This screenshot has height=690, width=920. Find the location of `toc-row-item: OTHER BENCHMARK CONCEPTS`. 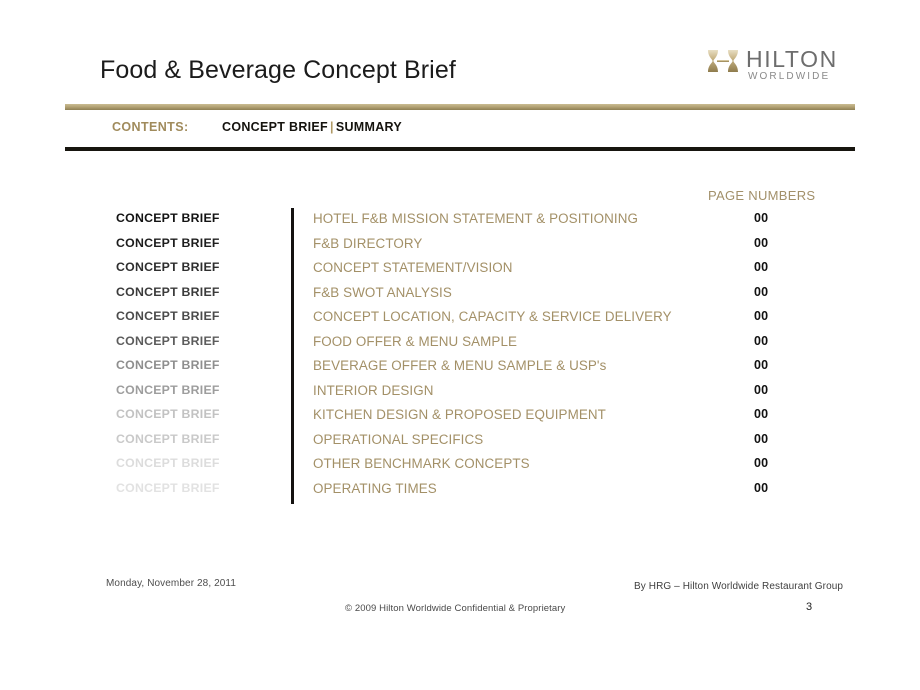

toc-row-item: OTHER BENCHMARK CONCEPTS is located at coordinates (421, 463).